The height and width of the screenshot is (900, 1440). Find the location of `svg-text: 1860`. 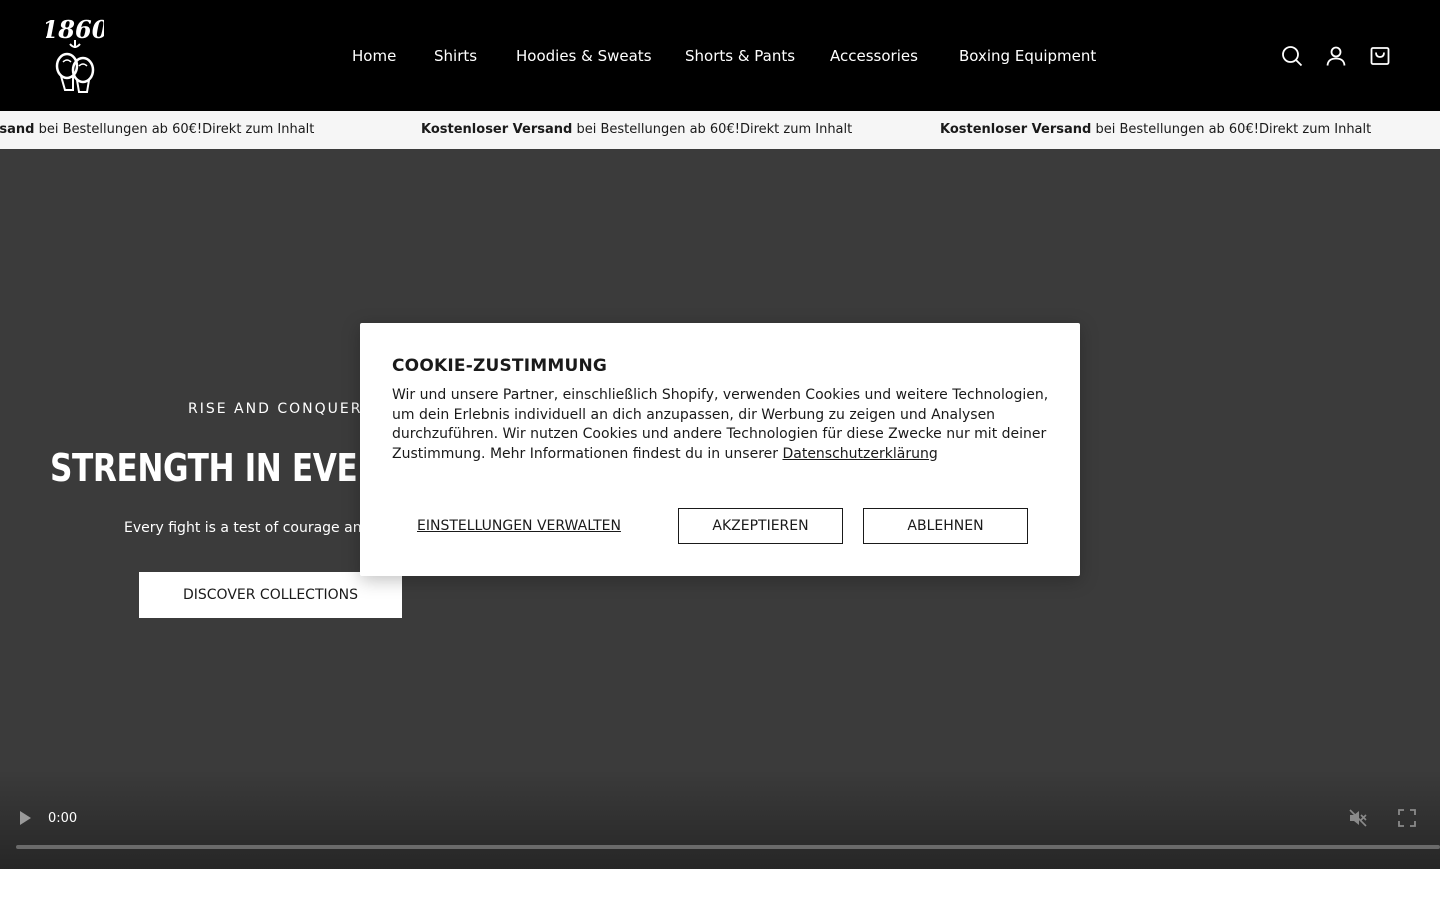

svg-text: 1860 is located at coordinates (75, 29).